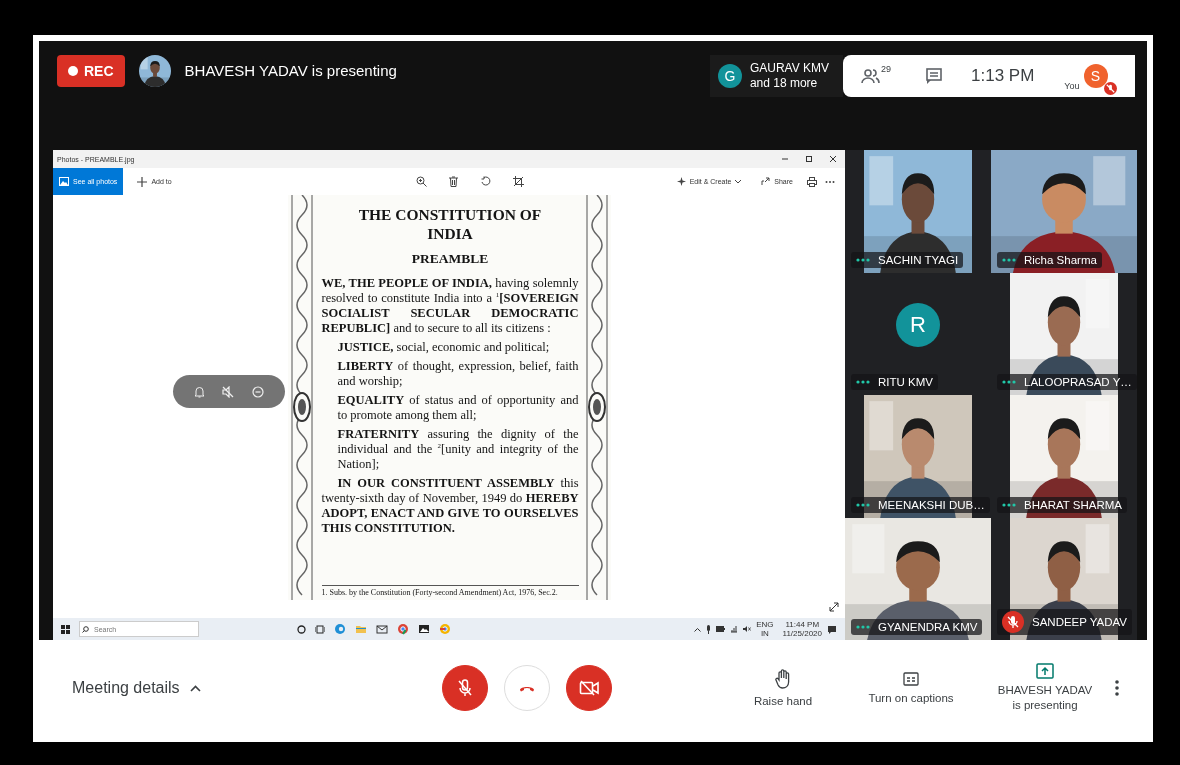 Image resolution: width=1180 pixels, height=765 pixels. I want to click on notification-icon, so click(832, 629).